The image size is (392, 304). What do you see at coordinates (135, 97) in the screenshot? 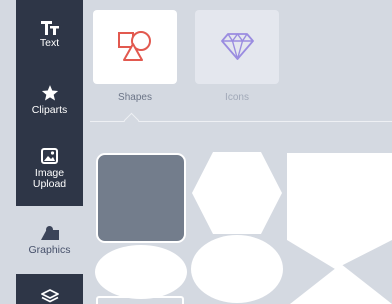
I see `category-shapes-label: Shapes` at bounding box center [135, 97].